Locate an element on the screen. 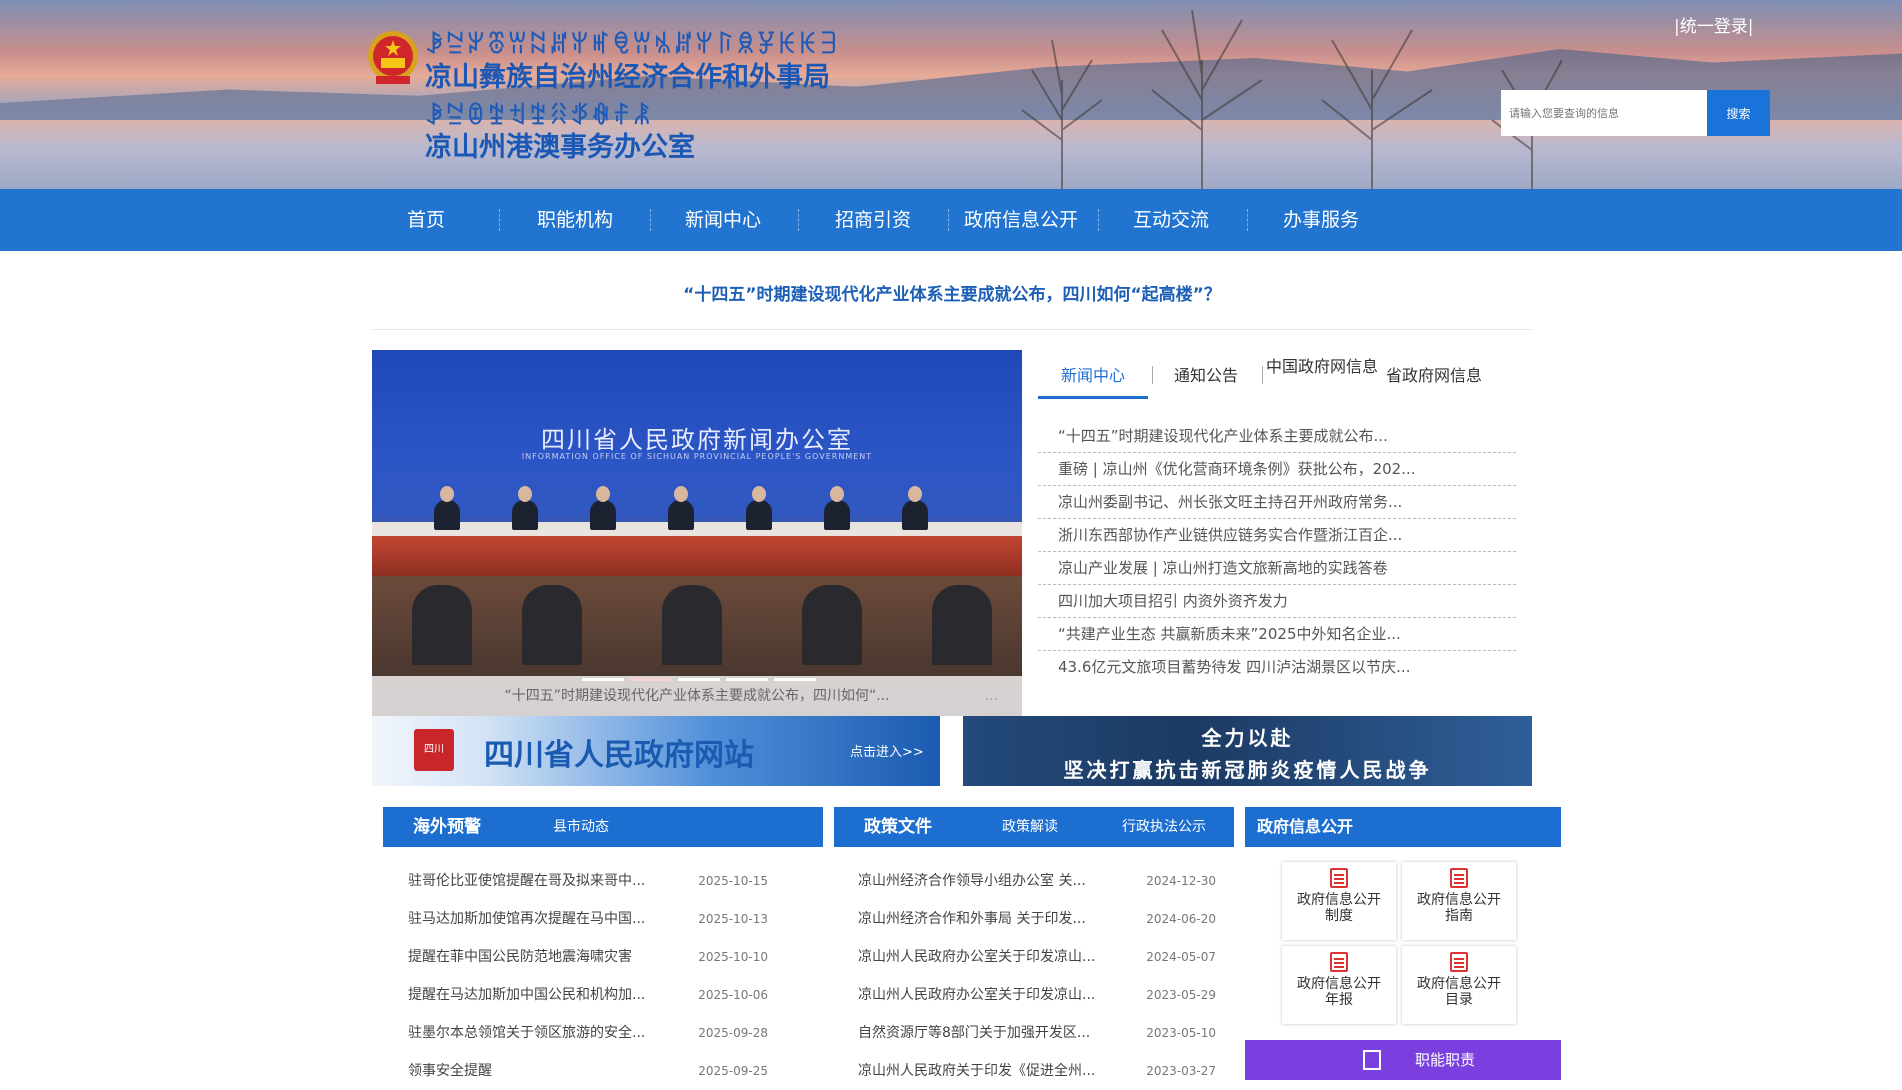  list-item-date: 2023-05-29 is located at coordinates (1181, 995).